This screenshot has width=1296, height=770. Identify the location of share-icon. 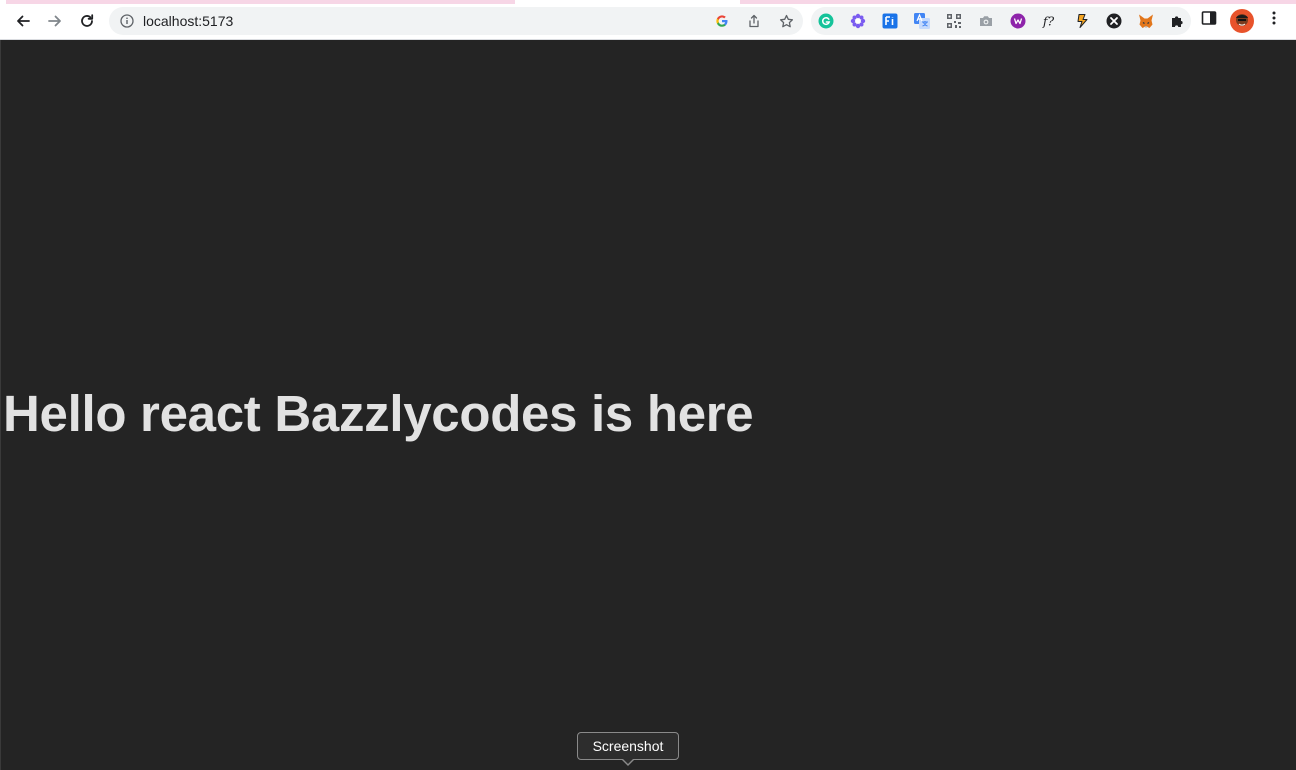
(754, 21).